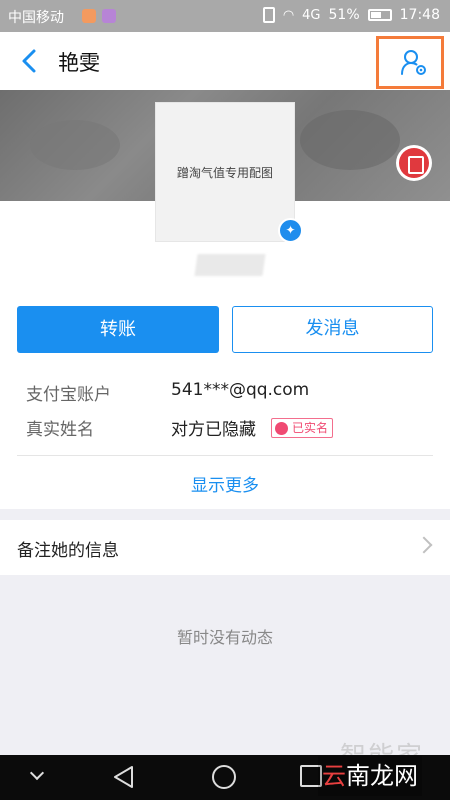 Image resolution: width=450 pixels, height=800 pixels. I want to click on transfer-button: 转账, so click(118, 329).